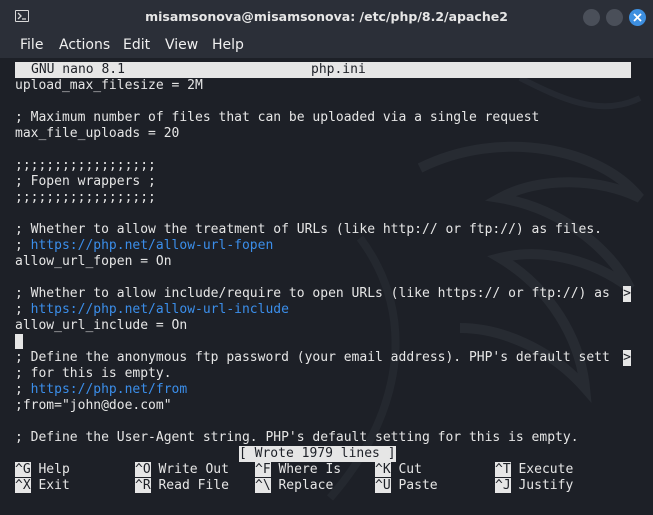 This screenshot has width=653, height=515. Describe the element at coordinates (42, 470) in the screenshot. I see `shortcut-help: ^G Help` at that location.